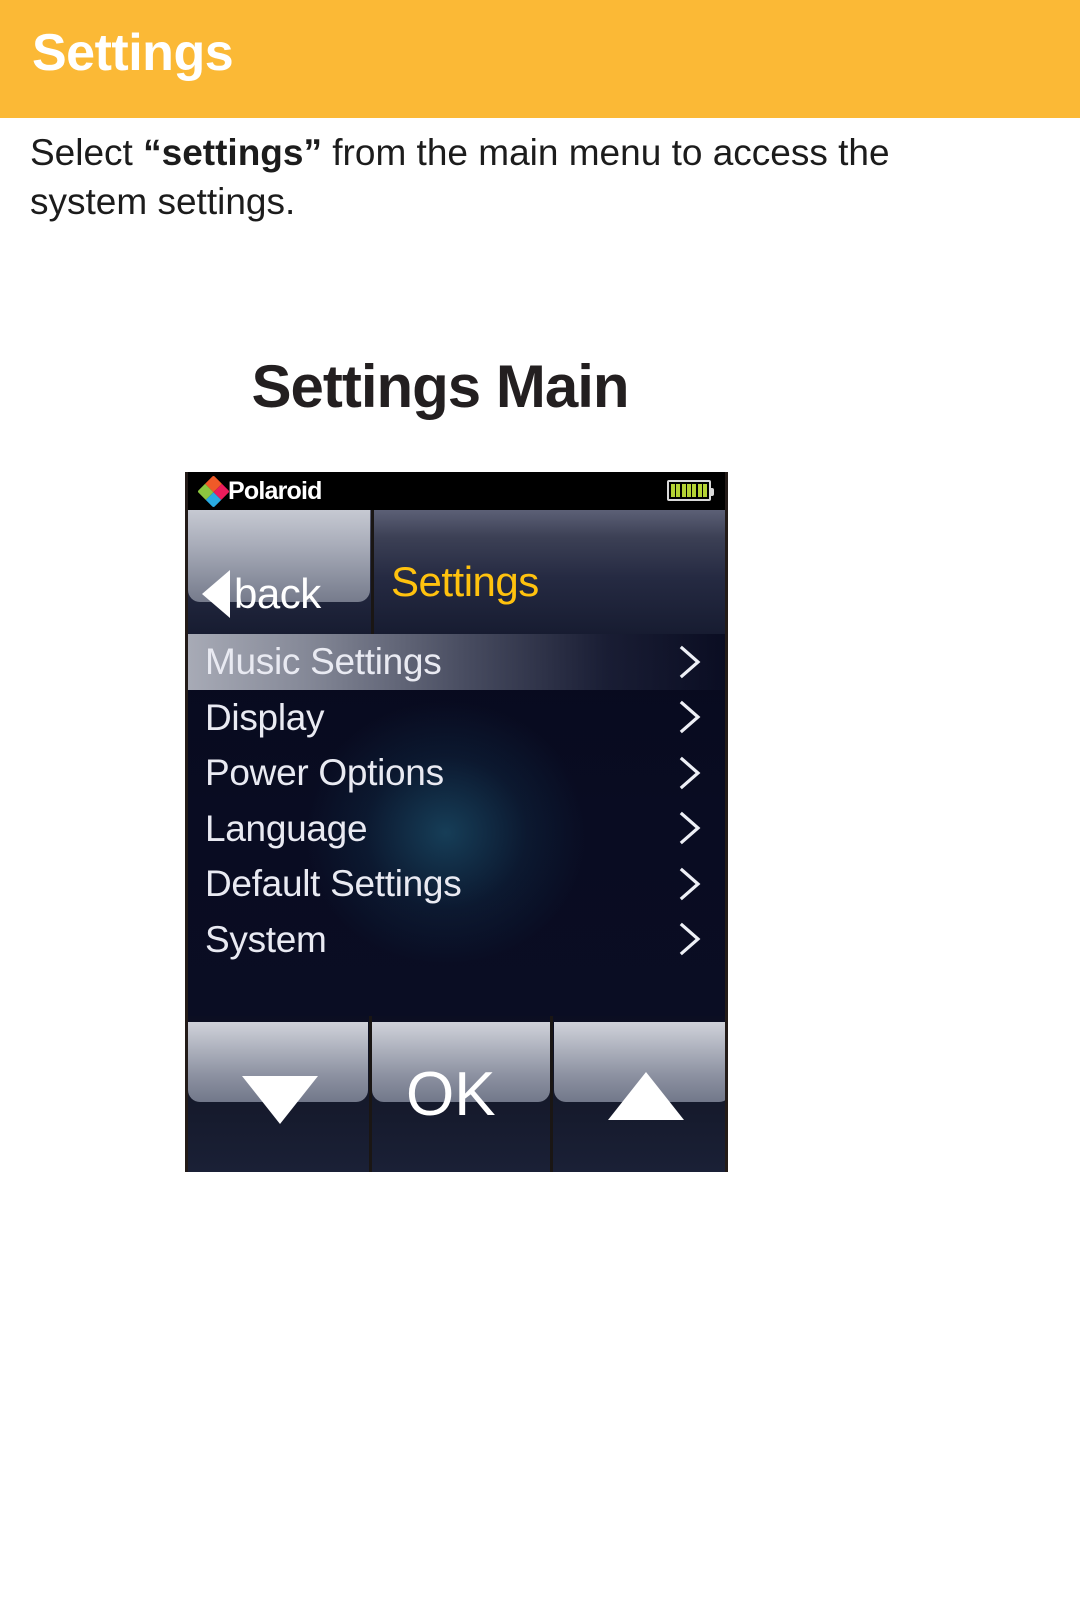 The image size is (1080, 1604). I want to click on menu-item-display: Display, so click(456, 718).